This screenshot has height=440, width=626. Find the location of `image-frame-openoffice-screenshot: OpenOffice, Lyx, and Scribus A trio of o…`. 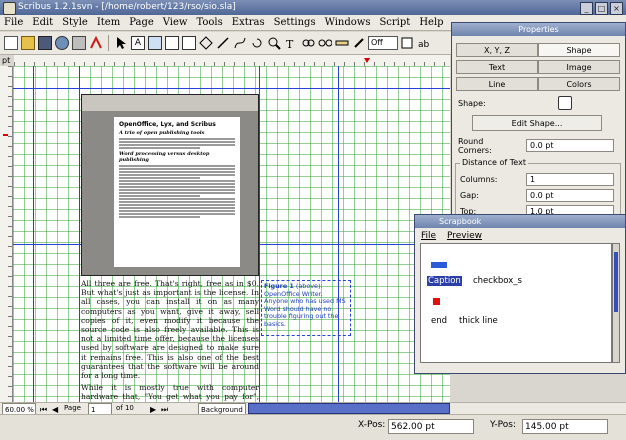

image-frame-openoffice-screenshot: OpenOffice, Lyx, and Scribus A trio of o… is located at coordinates (170, 185).